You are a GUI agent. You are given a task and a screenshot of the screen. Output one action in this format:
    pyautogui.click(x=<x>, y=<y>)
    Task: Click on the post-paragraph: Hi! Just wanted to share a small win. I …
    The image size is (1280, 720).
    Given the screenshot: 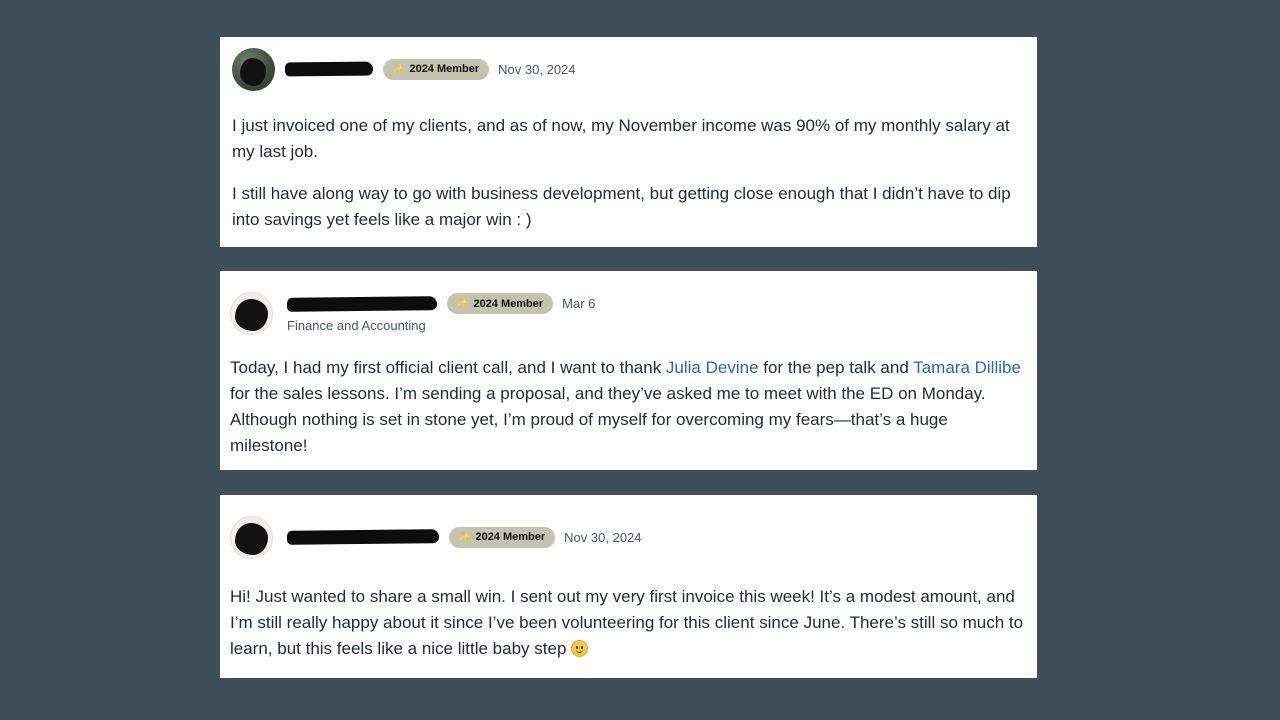 What is the action you would take?
    pyautogui.click(x=628, y=623)
    